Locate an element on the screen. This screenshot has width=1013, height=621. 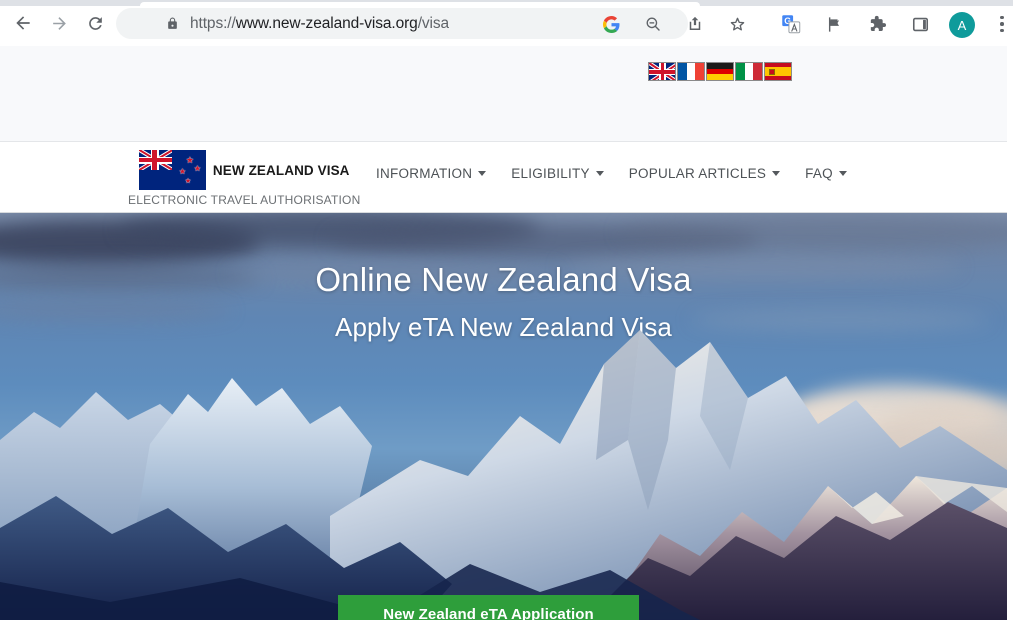
nav-item-popular-articles: POPULAR ARTICLES is located at coordinates (704, 173).